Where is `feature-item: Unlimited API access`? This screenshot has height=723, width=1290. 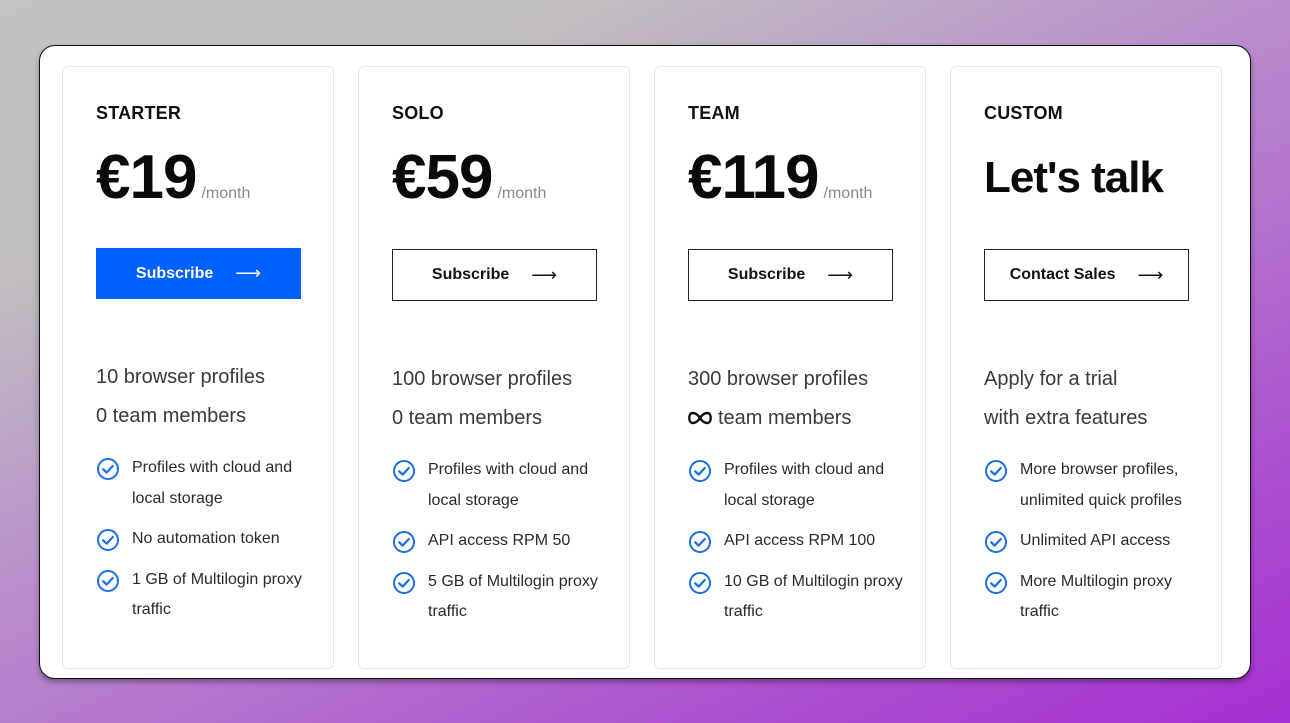 feature-item: Unlimited API access is located at coordinates (1095, 541).